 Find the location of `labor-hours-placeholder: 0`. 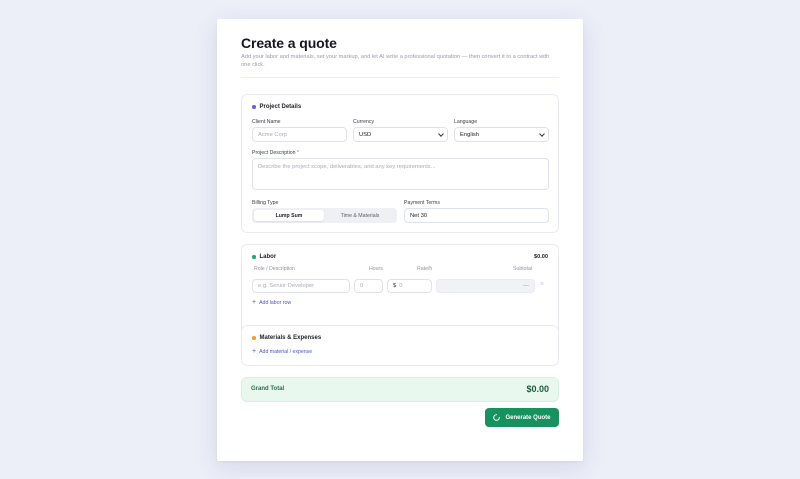

labor-hours-placeholder: 0 is located at coordinates (362, 286).